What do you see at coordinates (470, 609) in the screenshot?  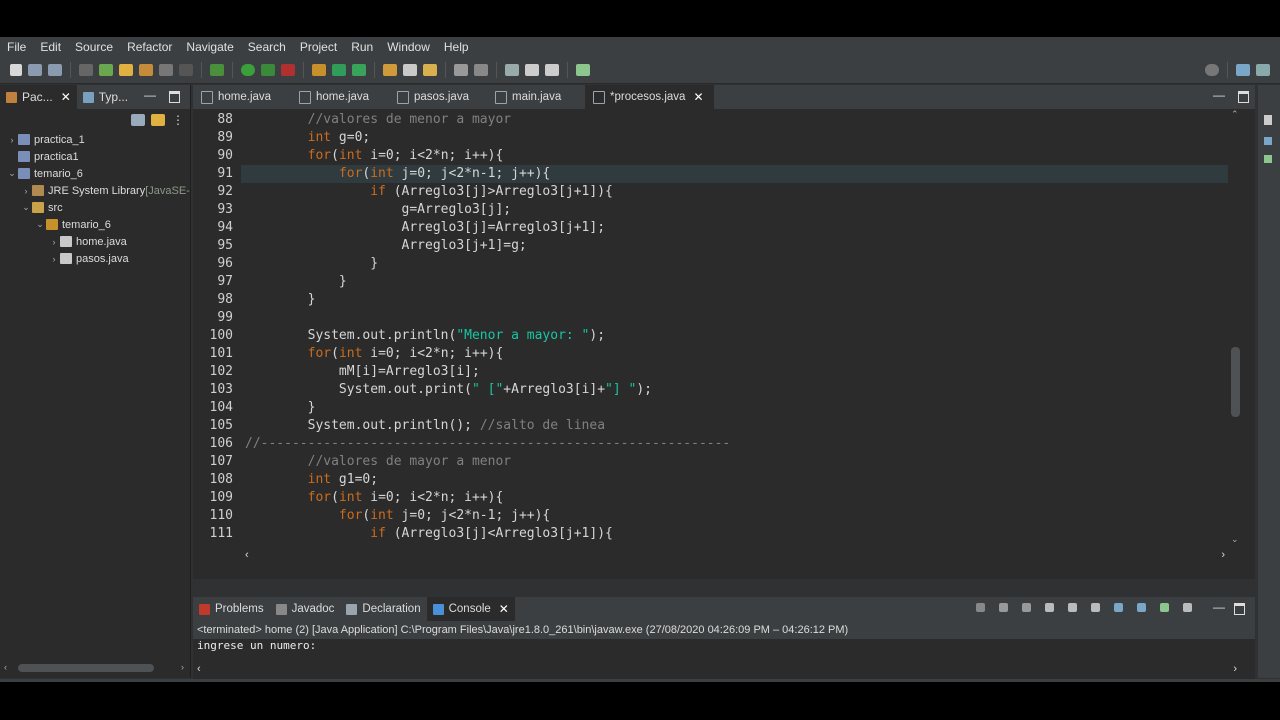 I see `console-tab: Console ✕` at bounding box center [470, 609].